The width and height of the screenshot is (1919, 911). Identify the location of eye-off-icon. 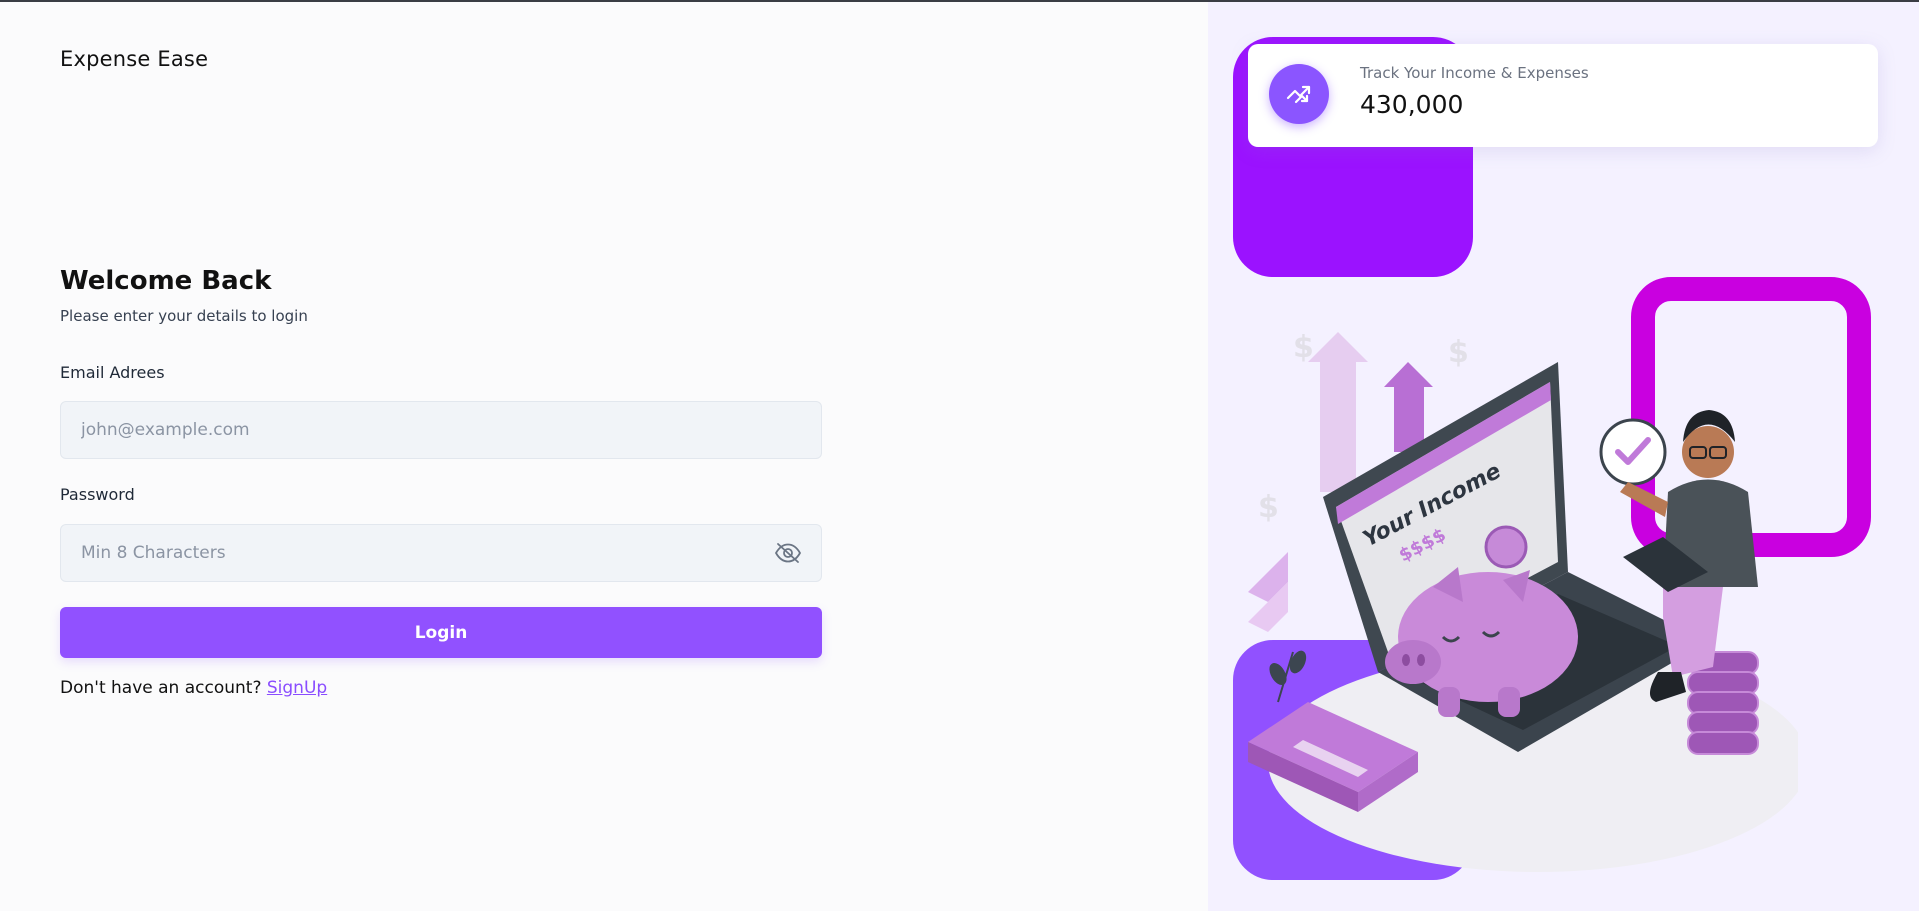
(788, 553).